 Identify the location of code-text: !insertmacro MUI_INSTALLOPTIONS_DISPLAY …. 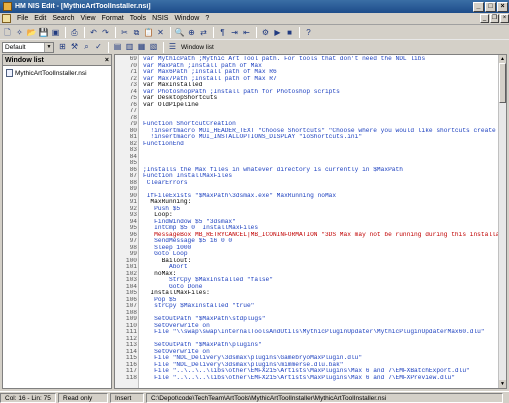
(253, 137).